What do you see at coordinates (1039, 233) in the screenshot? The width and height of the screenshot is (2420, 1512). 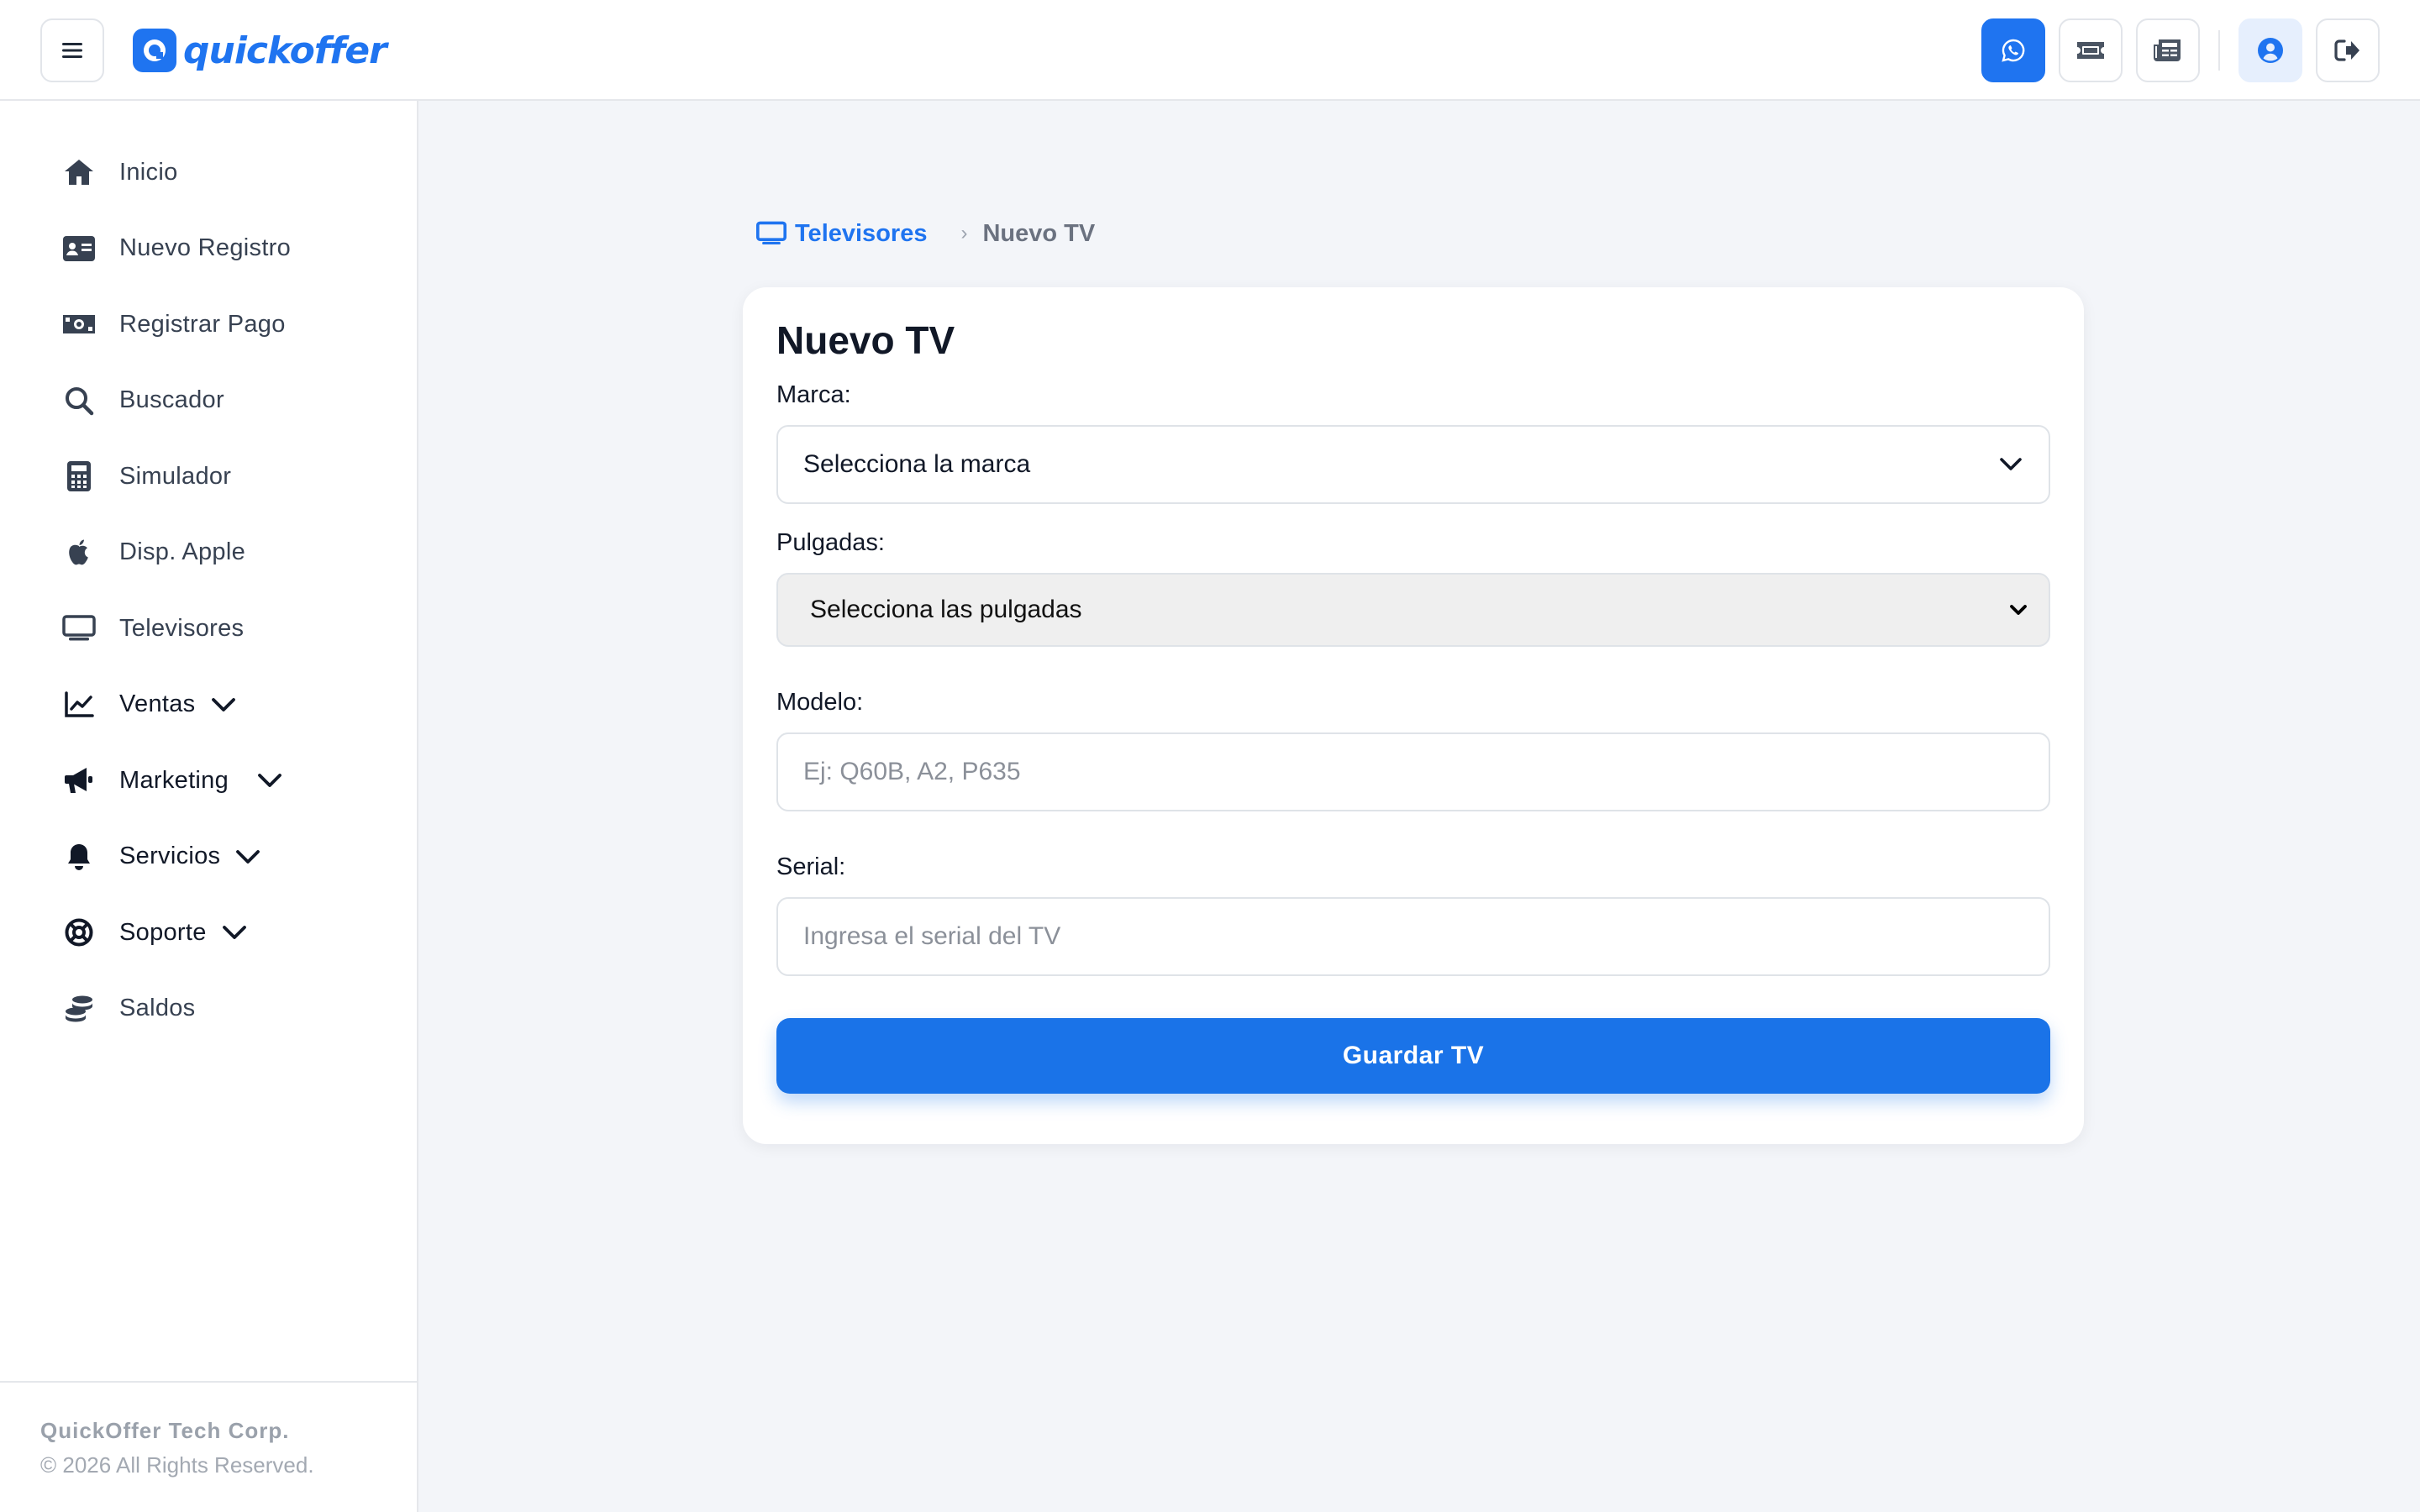 I see `breadcrumb-current: Nuevo TV` at bounding box center [1039, 233].